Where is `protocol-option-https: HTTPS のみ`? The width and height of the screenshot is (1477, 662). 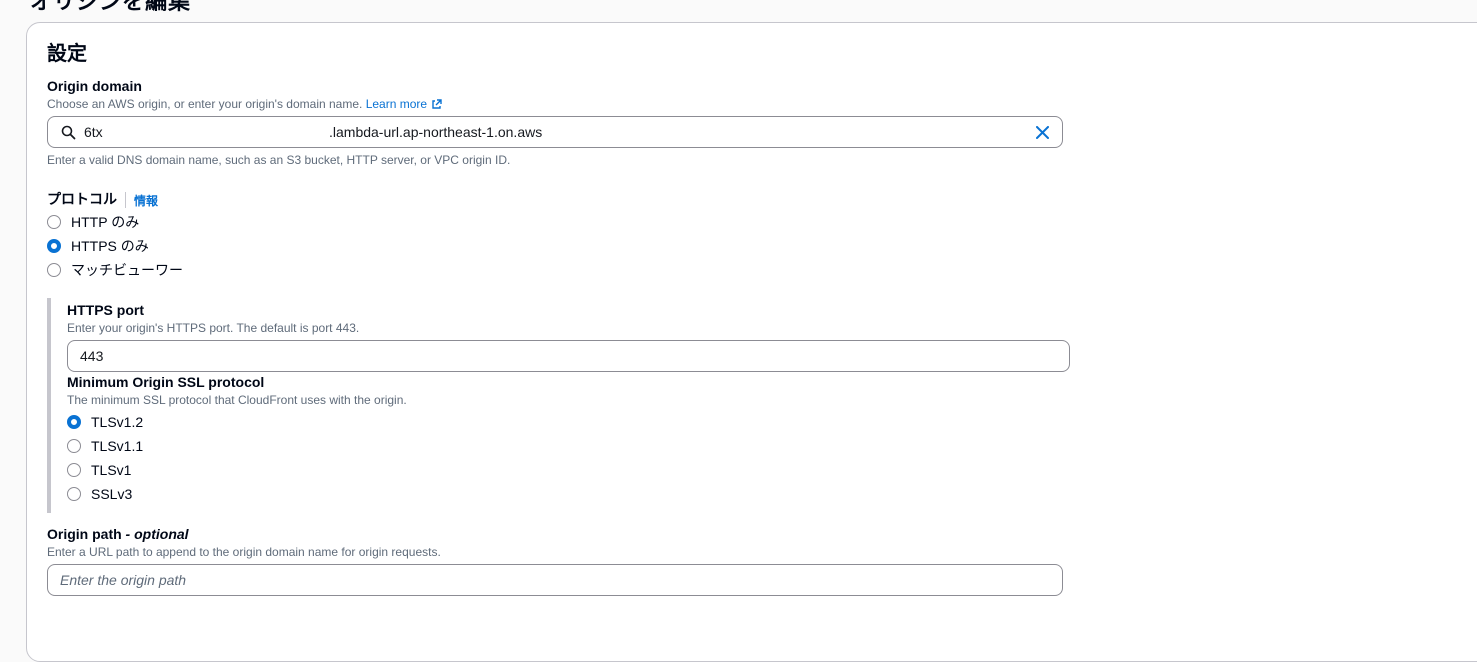
protocol-option-https: HTTPS のみ is located at coordinates (98, 246).